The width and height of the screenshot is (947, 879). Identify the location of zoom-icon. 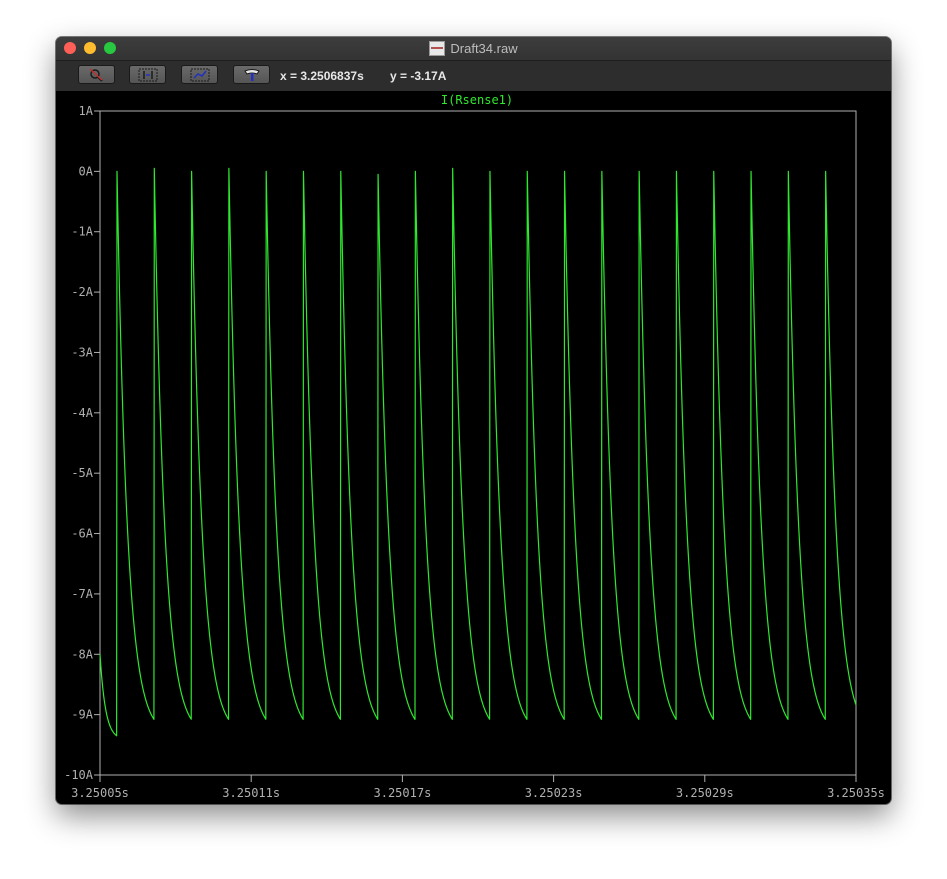
(95, 74).